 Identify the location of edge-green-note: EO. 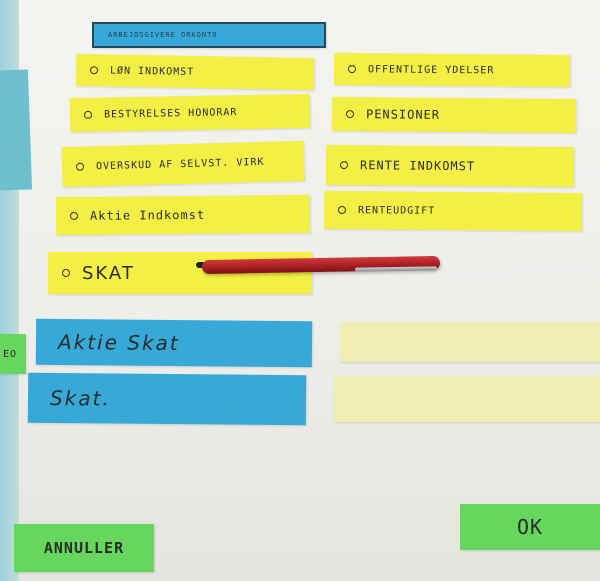
(13, 354).